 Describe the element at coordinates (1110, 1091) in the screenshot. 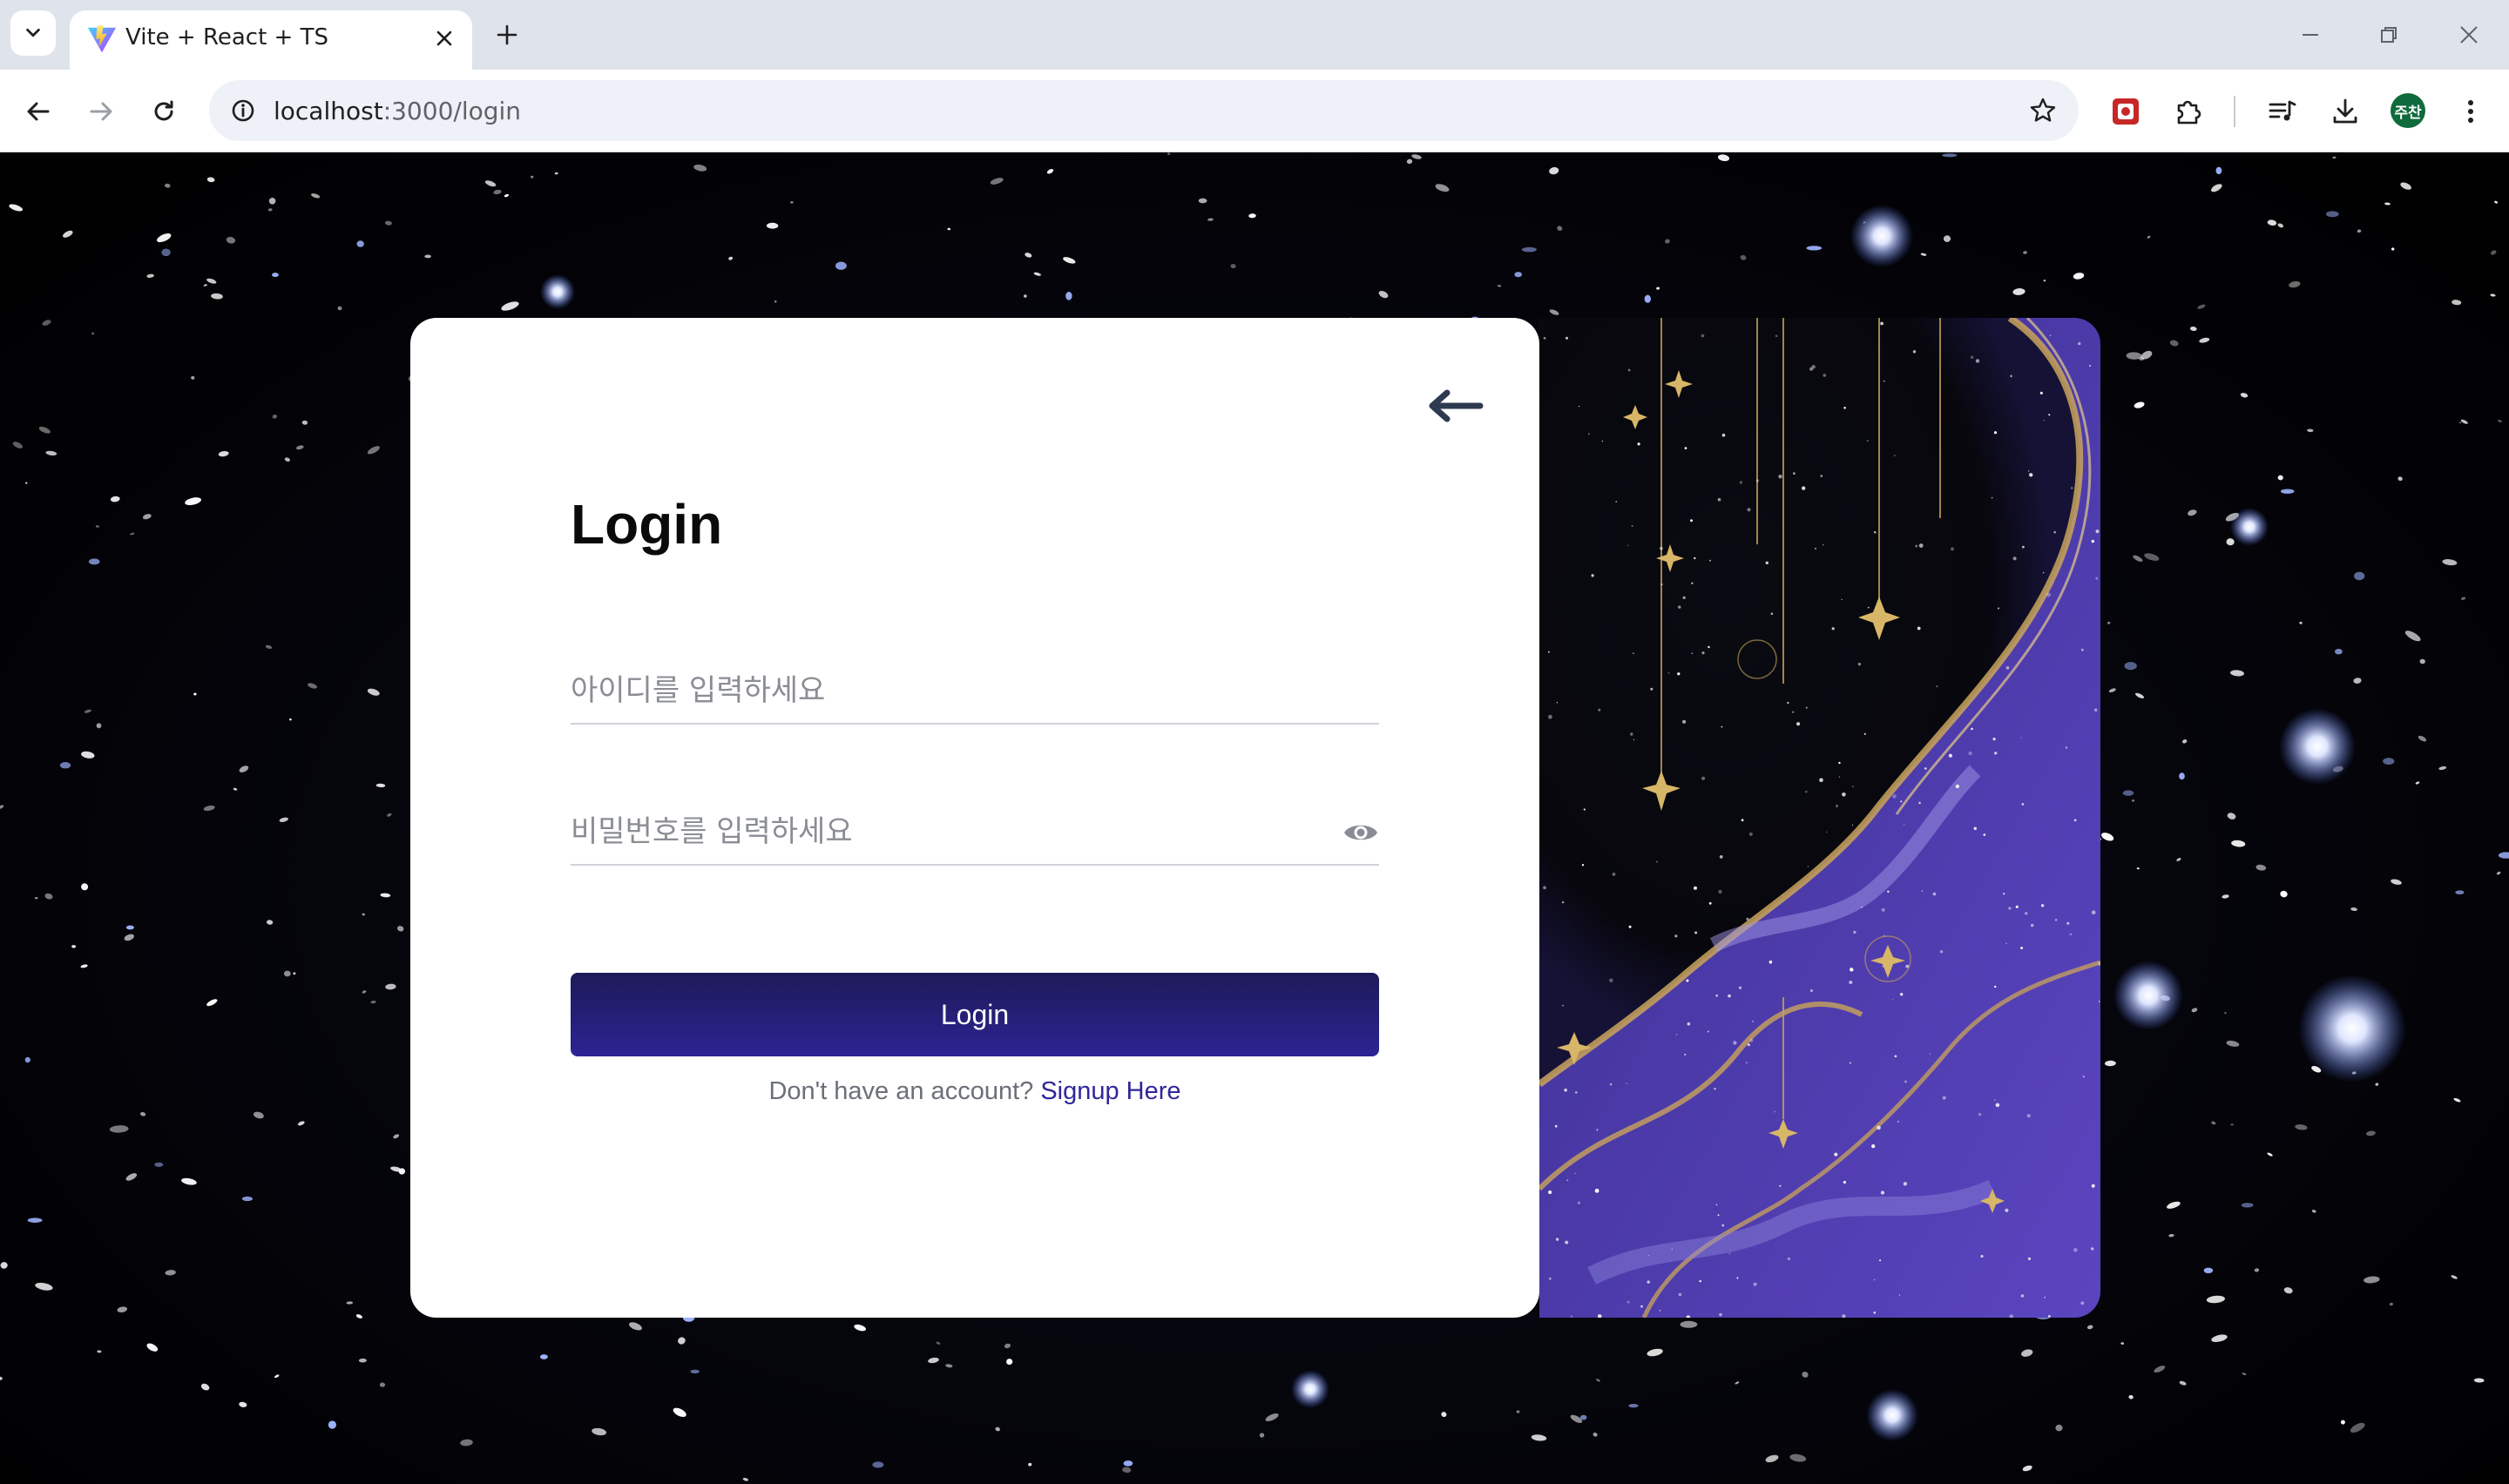

I see `signup-link: Signup Here` at that location.